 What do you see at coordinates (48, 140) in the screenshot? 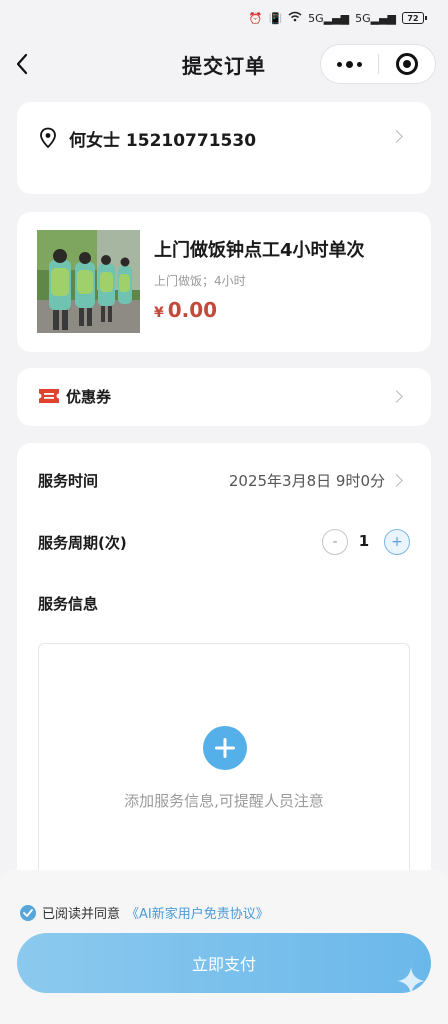
I see `location-pin-icon` at bounding box center [48, 140].